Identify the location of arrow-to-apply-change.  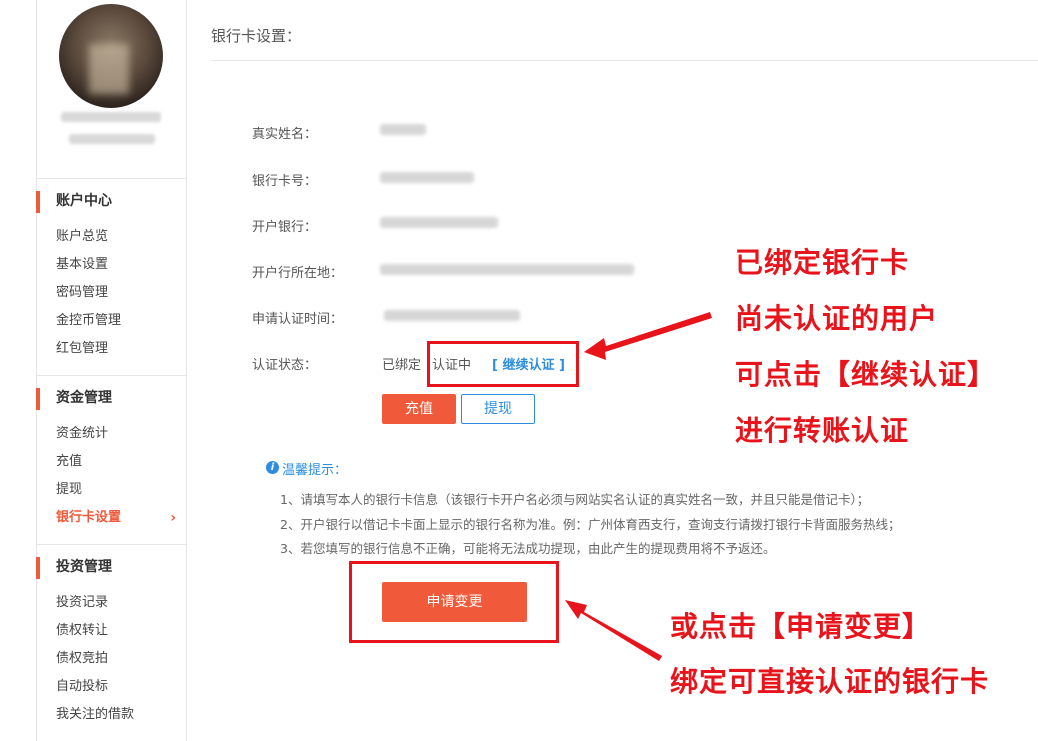
(613, 630).